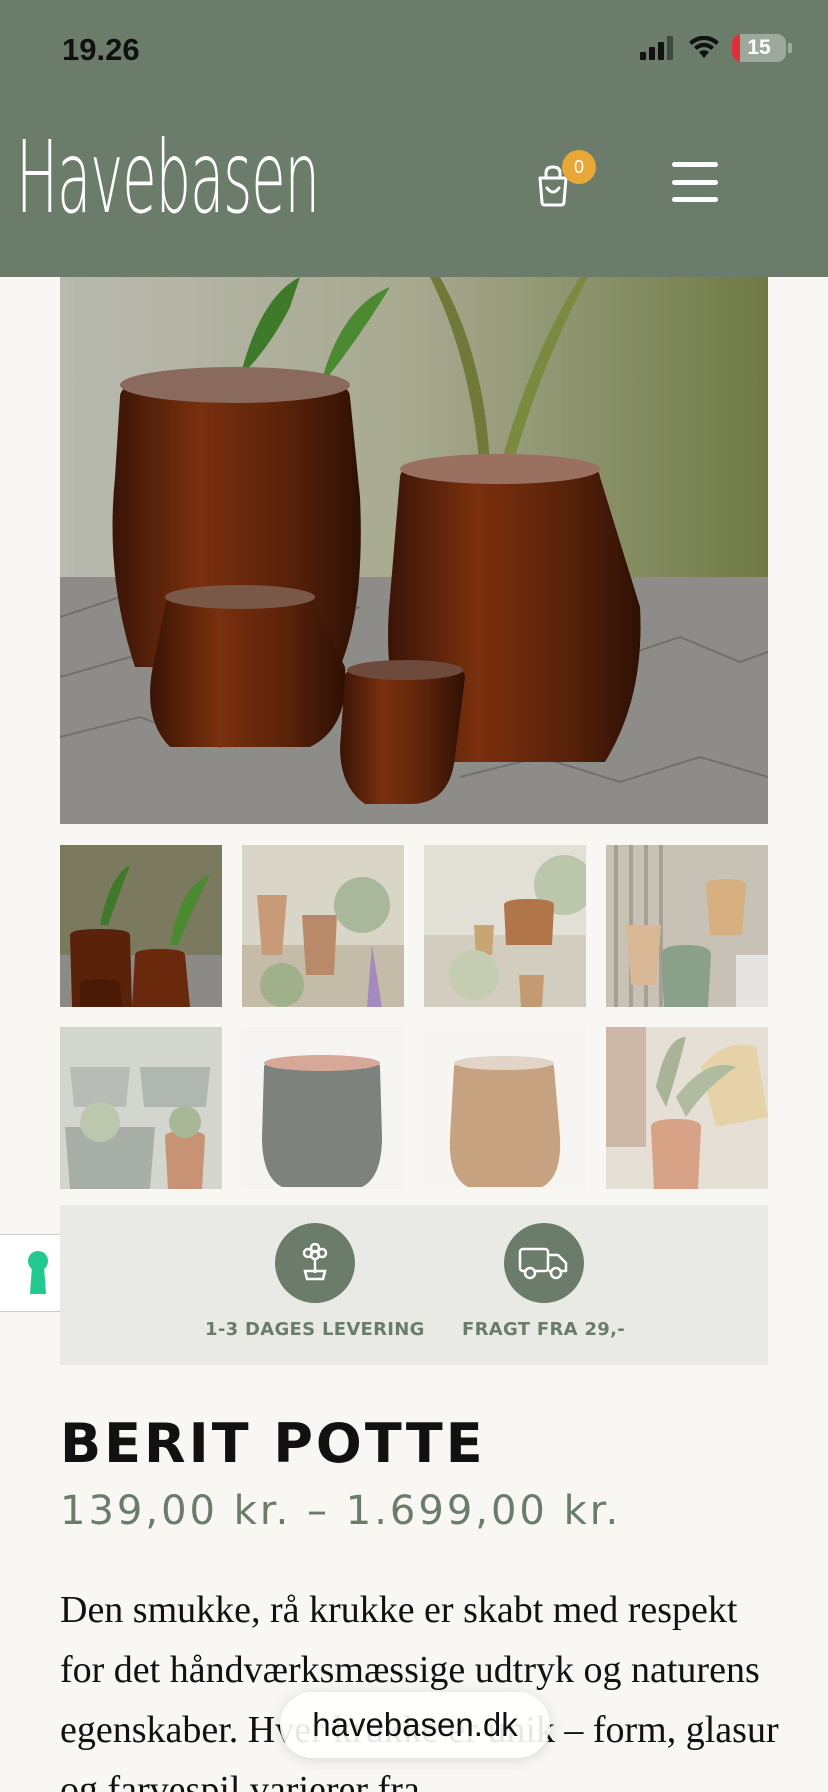 This screenshot has width=828, height=1792. I want to click on hamburger-icon, so click(695, 182).